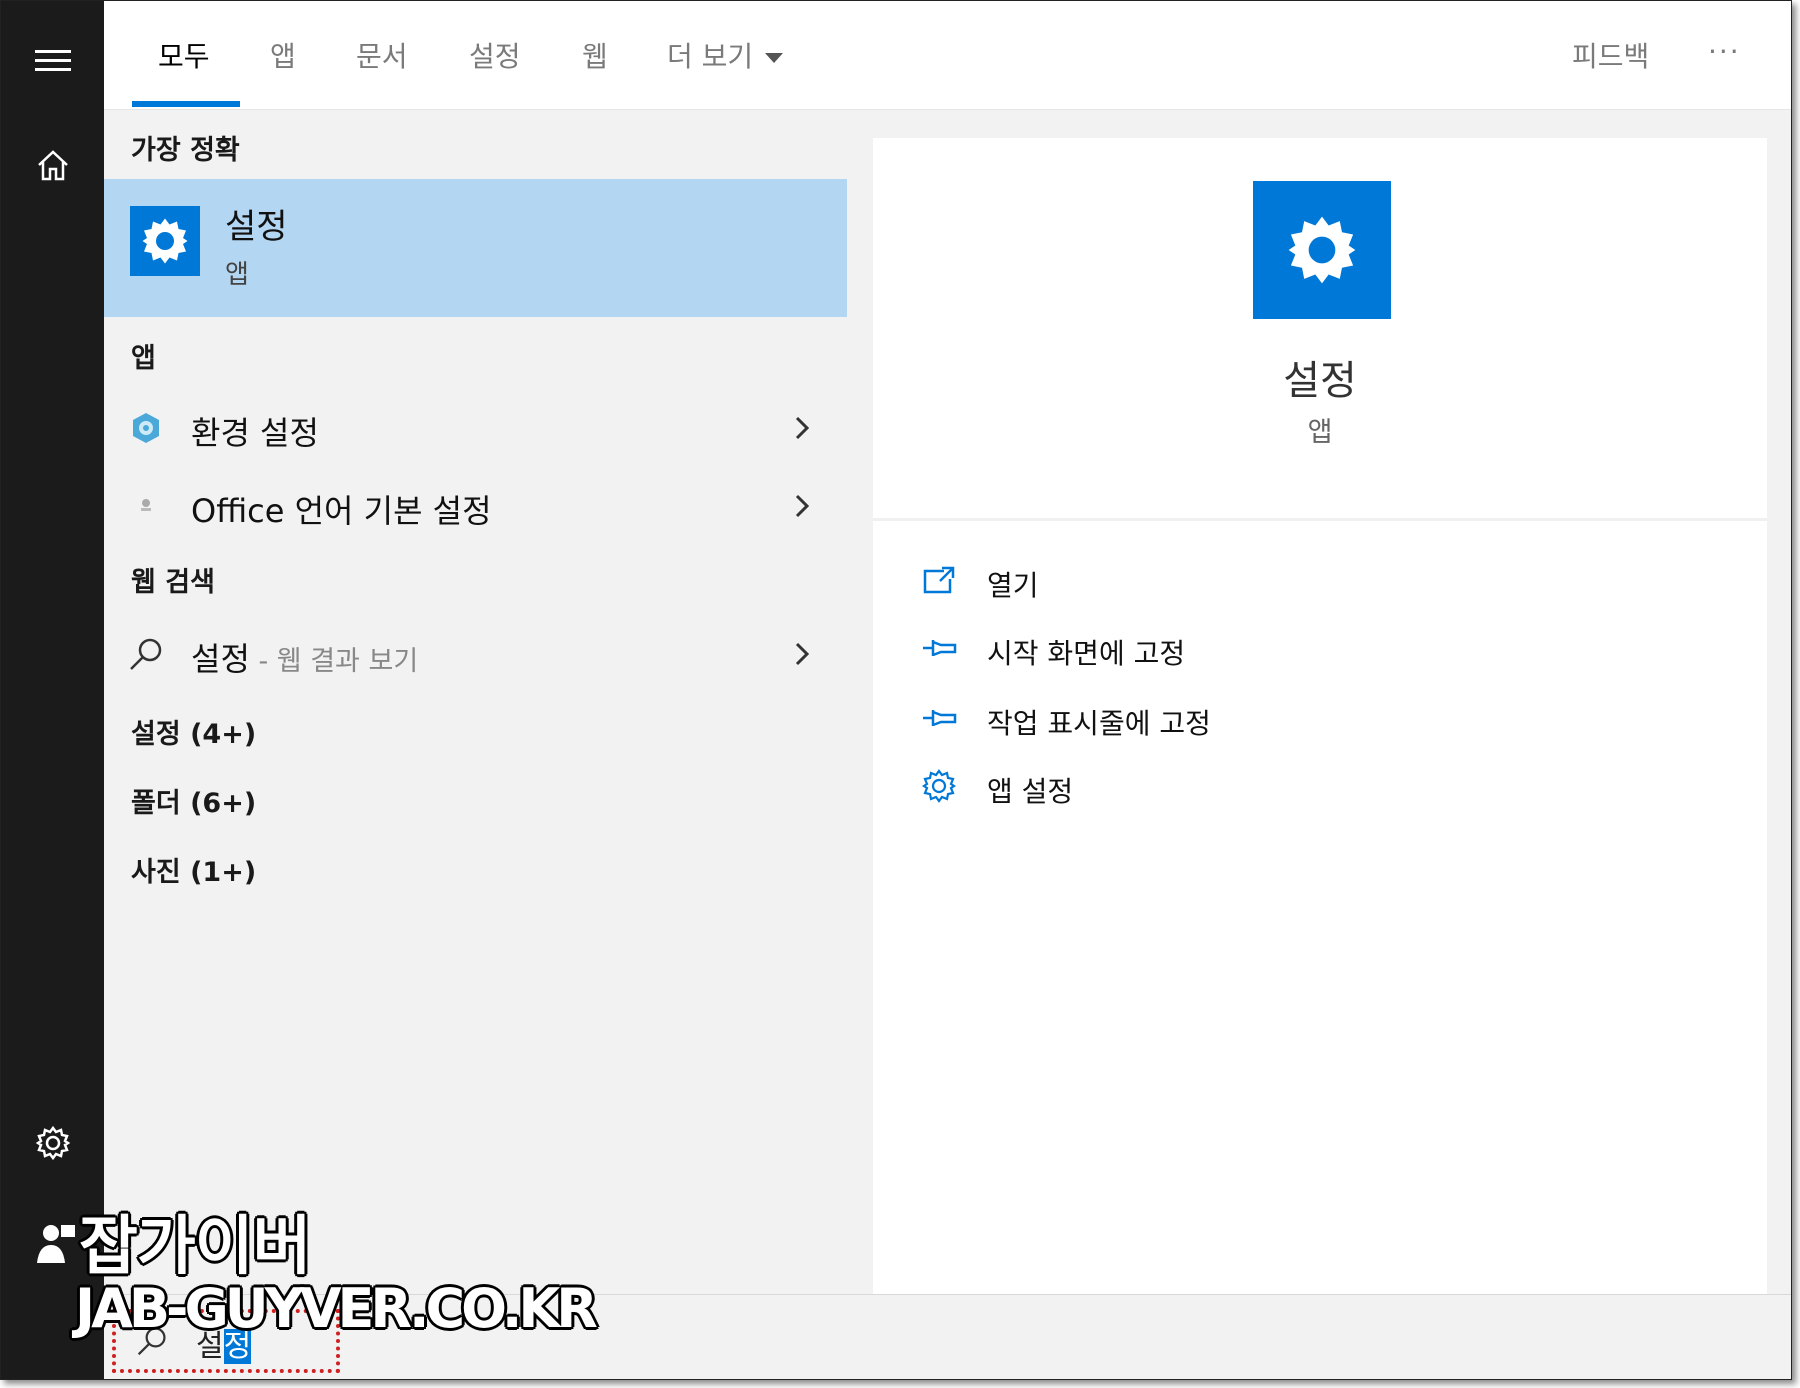 The image size is (1800, 1388). Describe the element at coordinates (1013, 585) in the screenshot. I see `action-label: 열기` at that location.